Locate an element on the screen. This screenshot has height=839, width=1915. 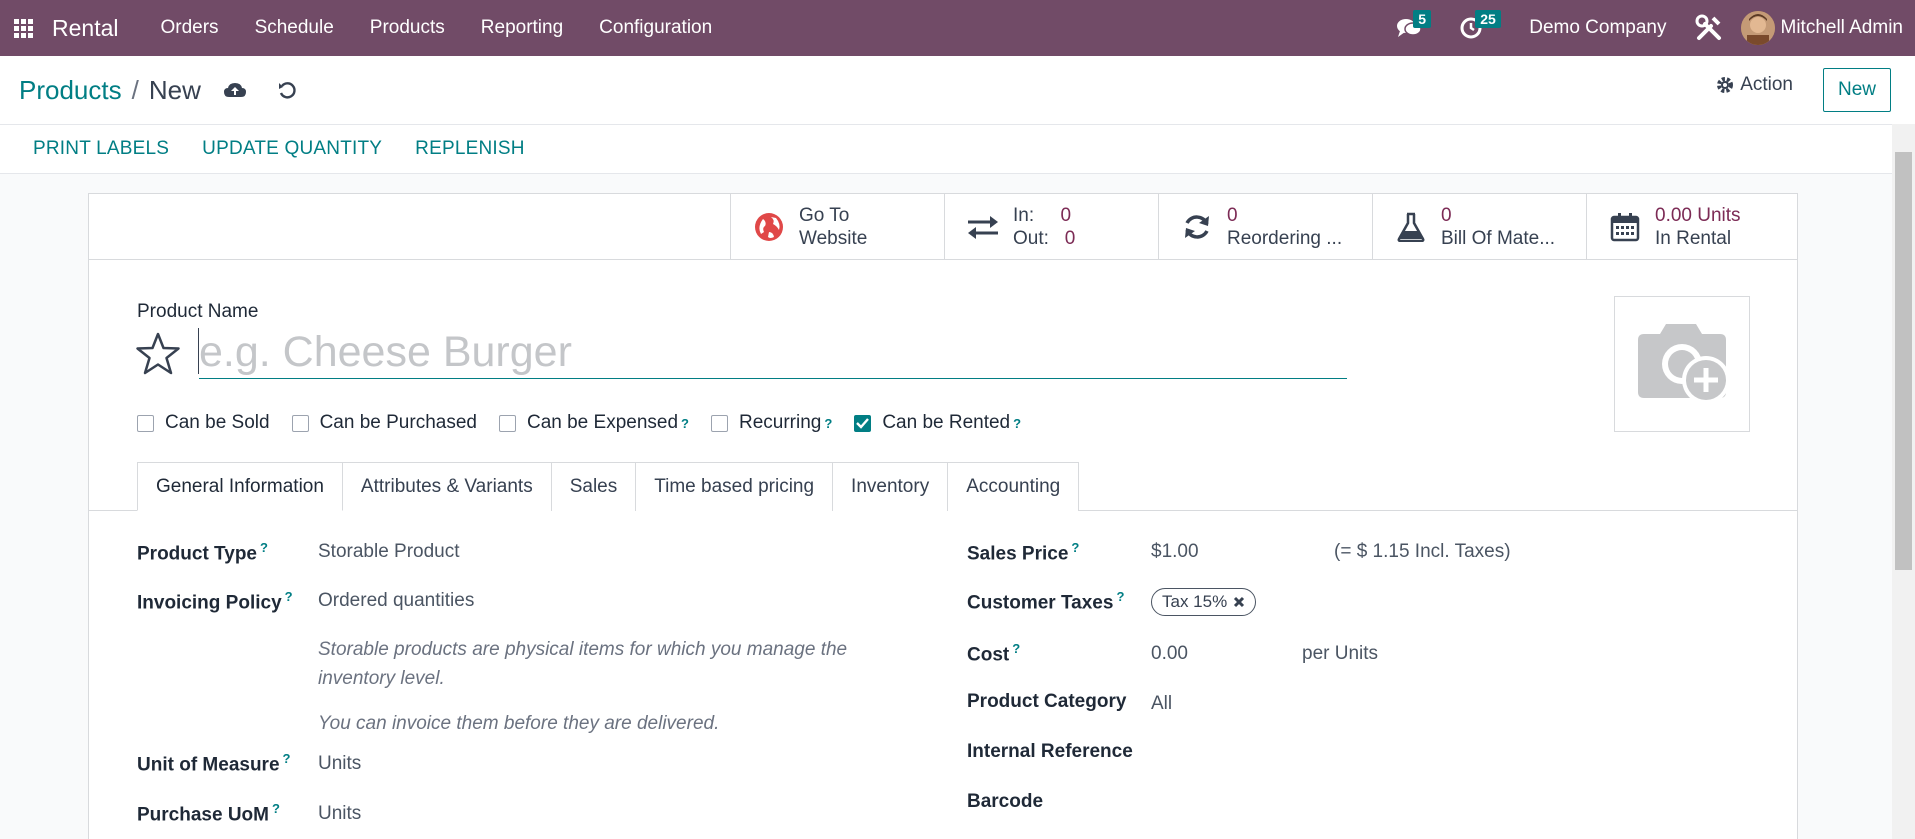
scrollbar-thumb is located at coordinates (1903, 361).